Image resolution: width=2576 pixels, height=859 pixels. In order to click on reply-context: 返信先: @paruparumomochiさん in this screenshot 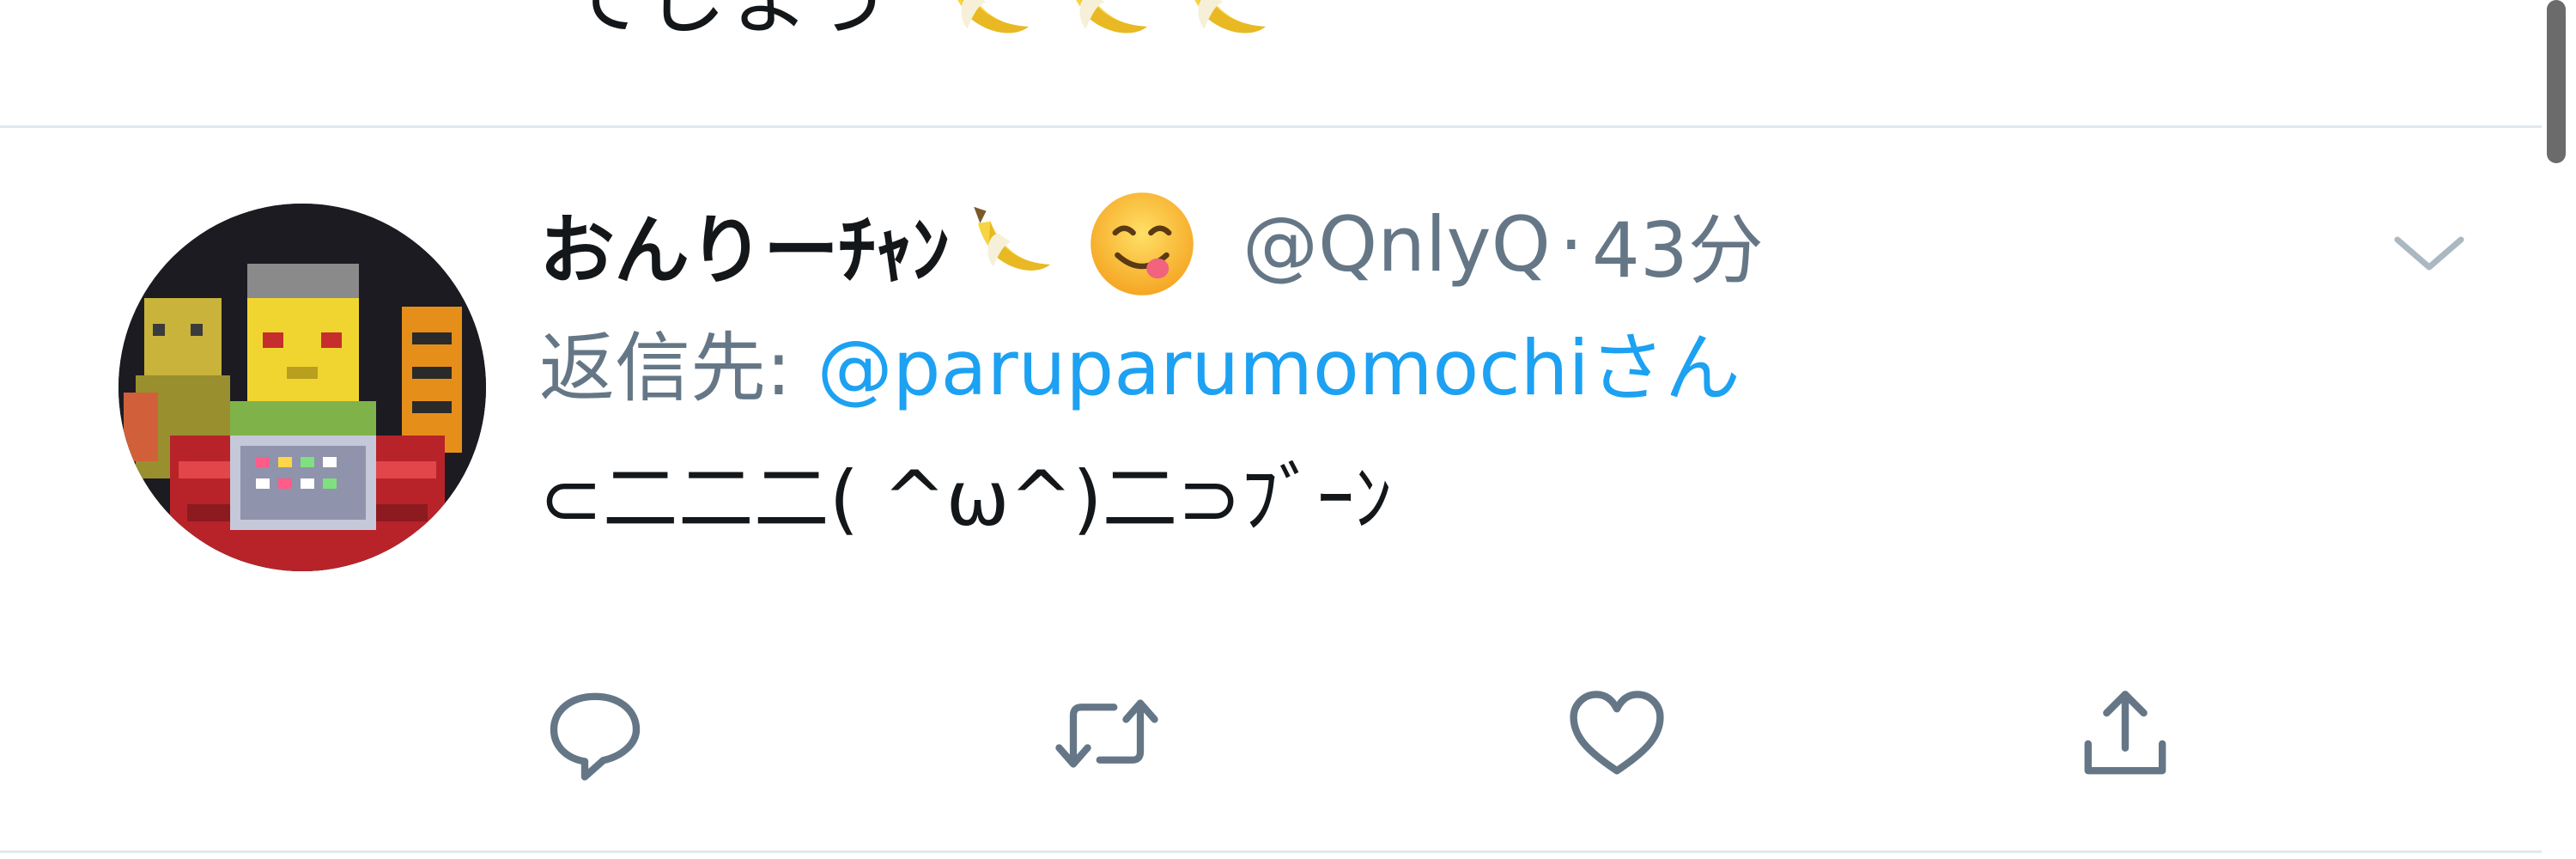, I will do `click(1484, 361)`.